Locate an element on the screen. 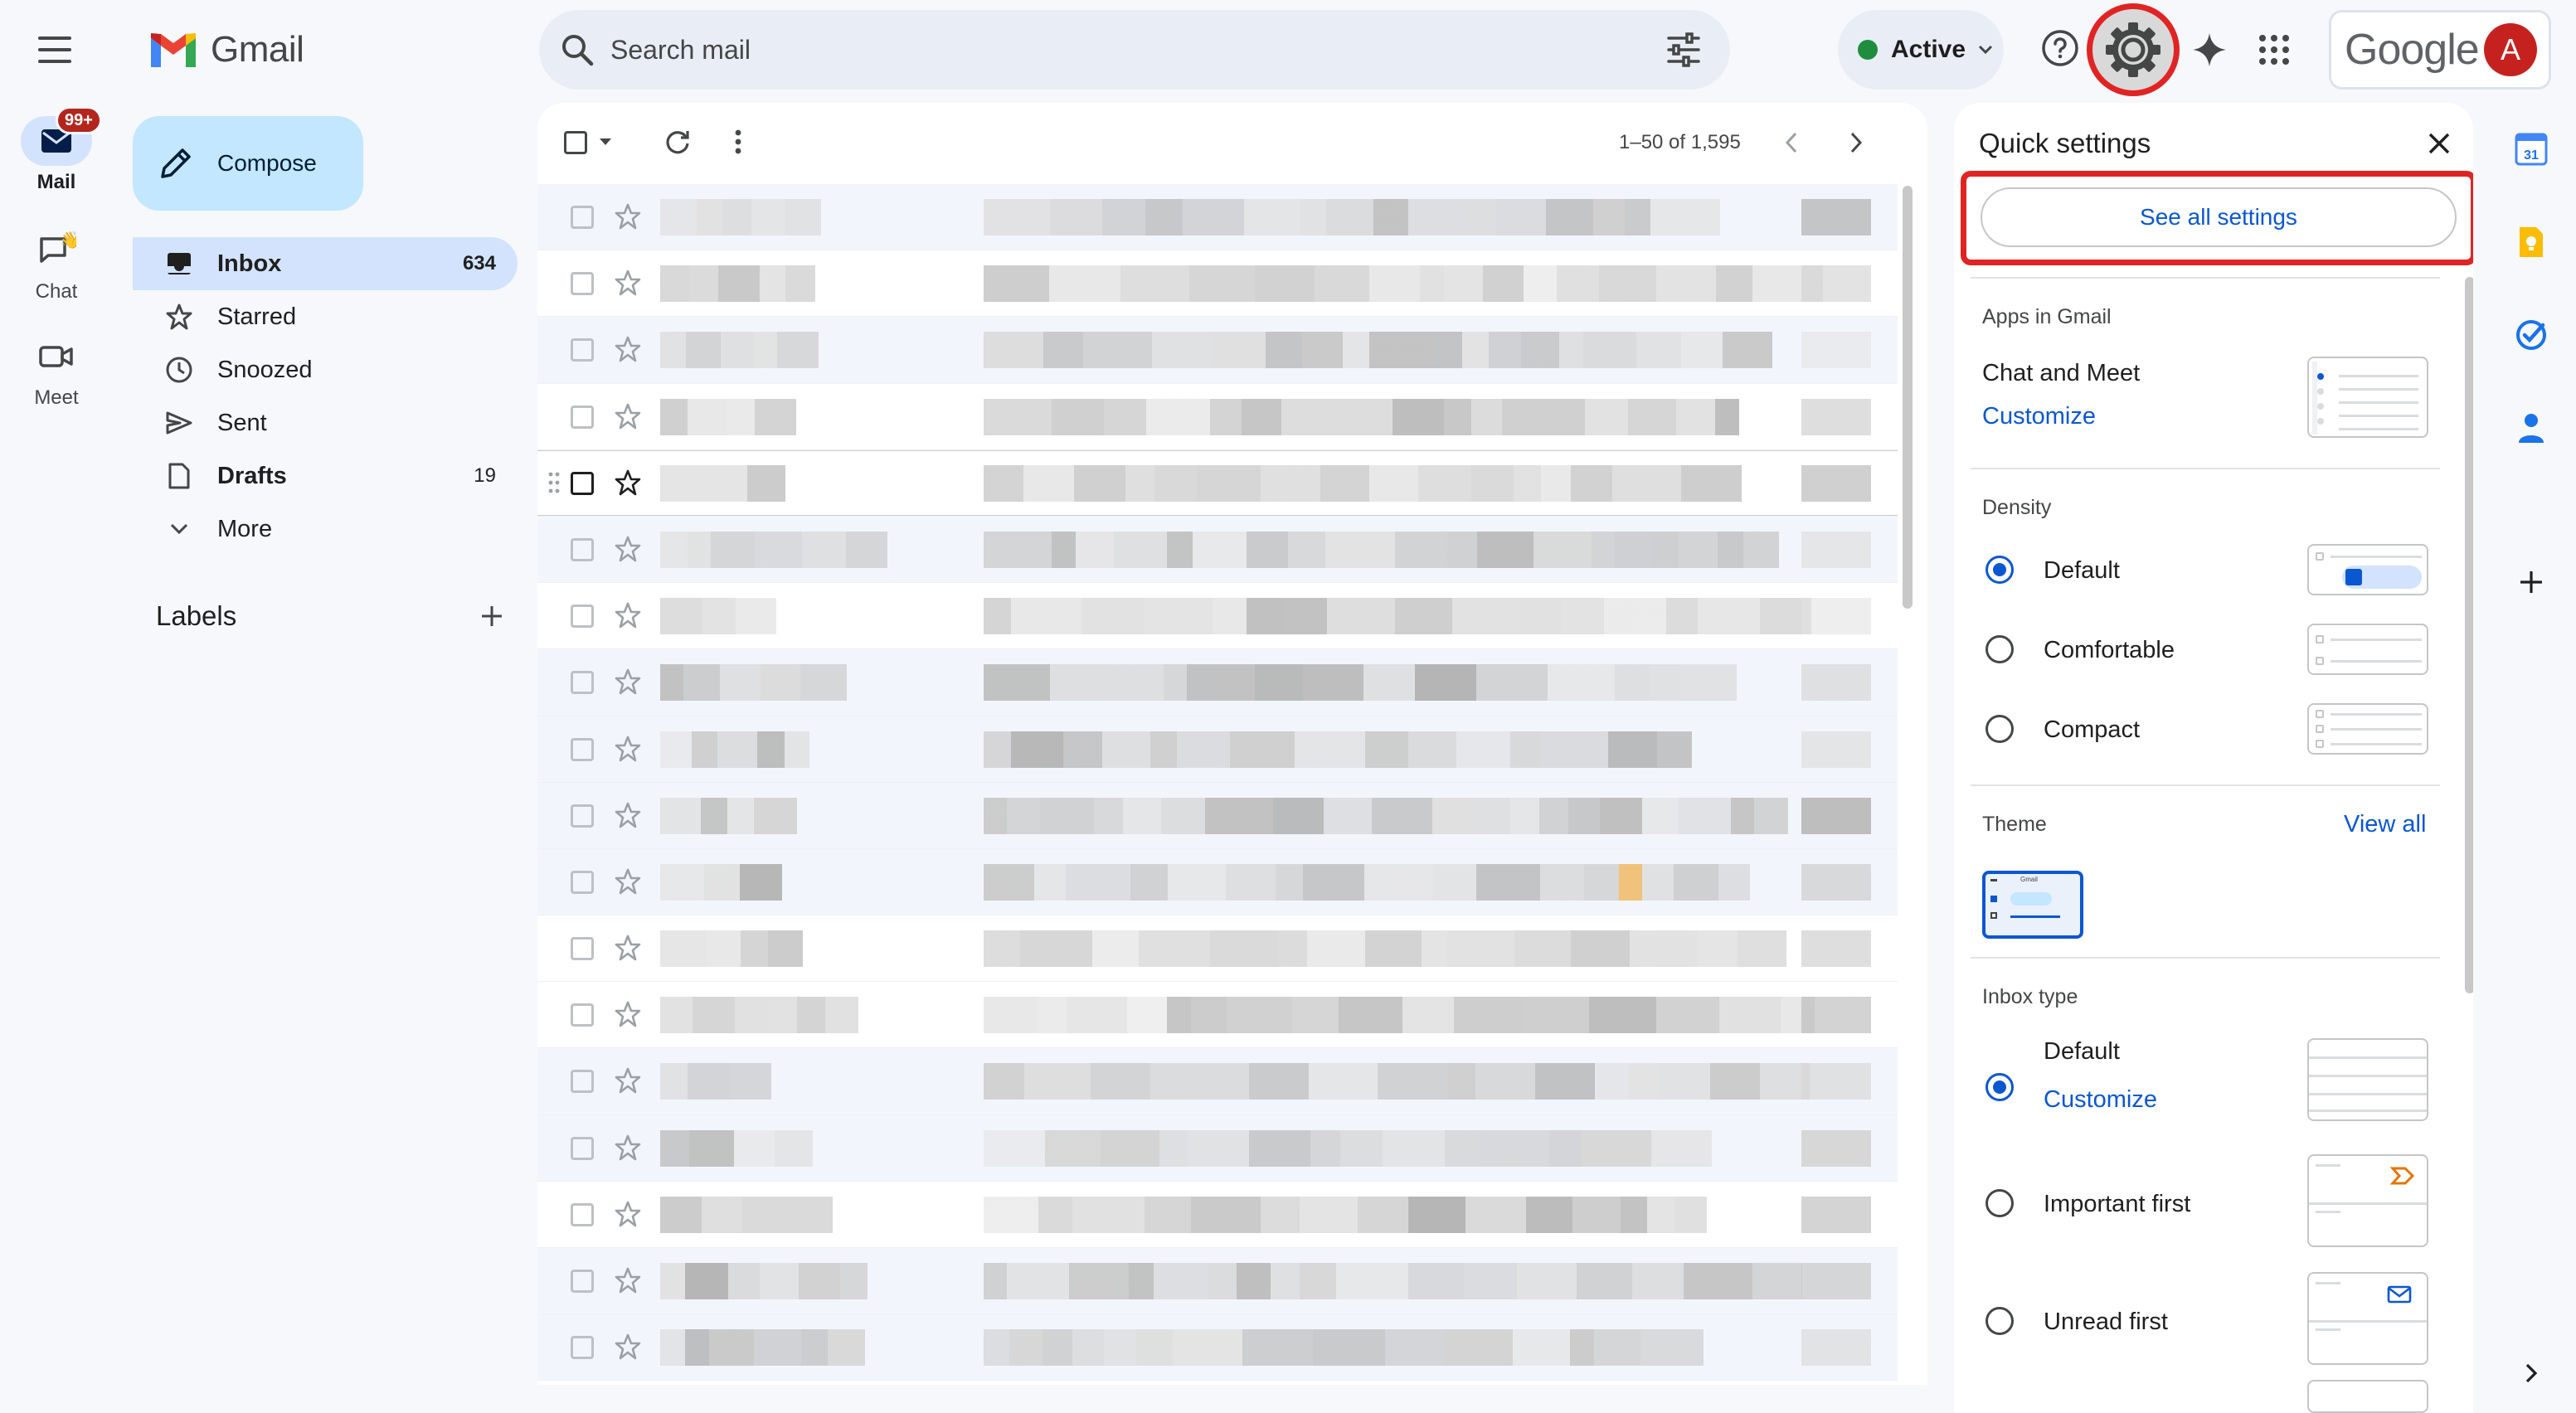 The height and width of the screenshot is (1413, 2576). list-scrollbar is located at coordinates (1908, 397).